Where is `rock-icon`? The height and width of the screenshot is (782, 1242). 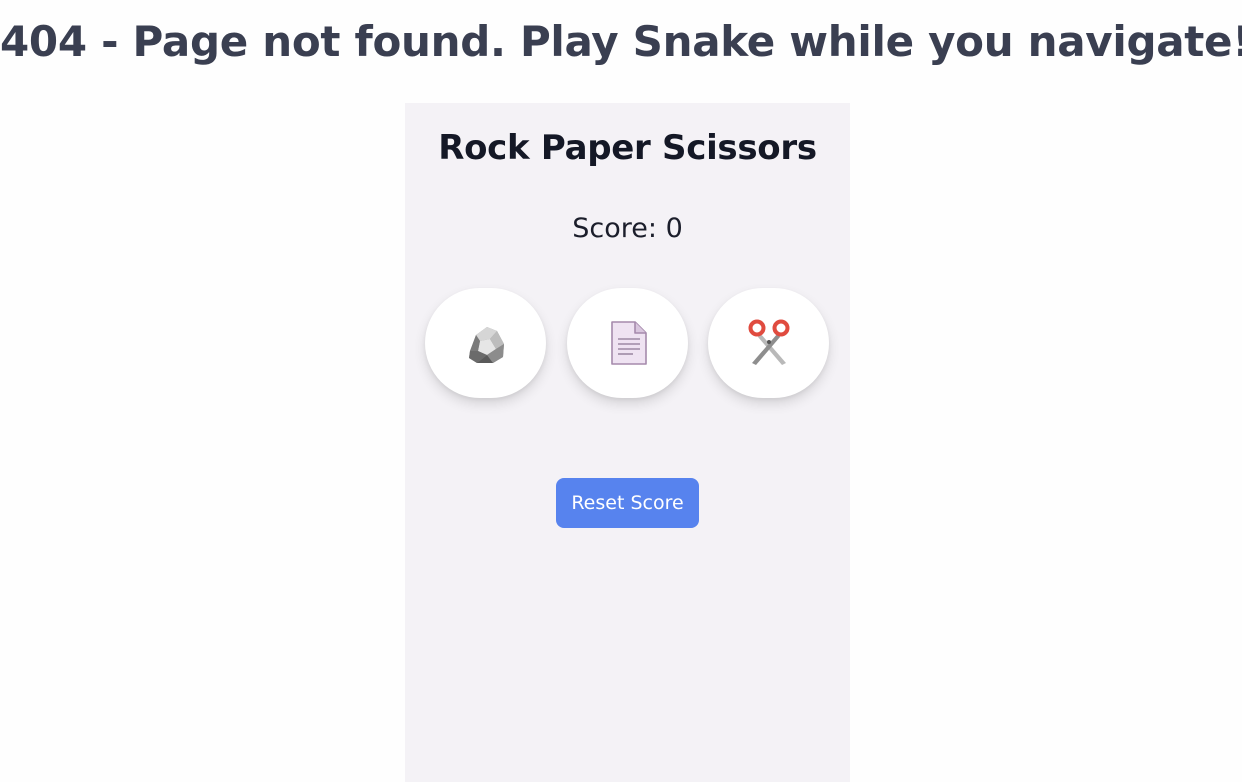
rock-icon is located at coordinates (486, 345).